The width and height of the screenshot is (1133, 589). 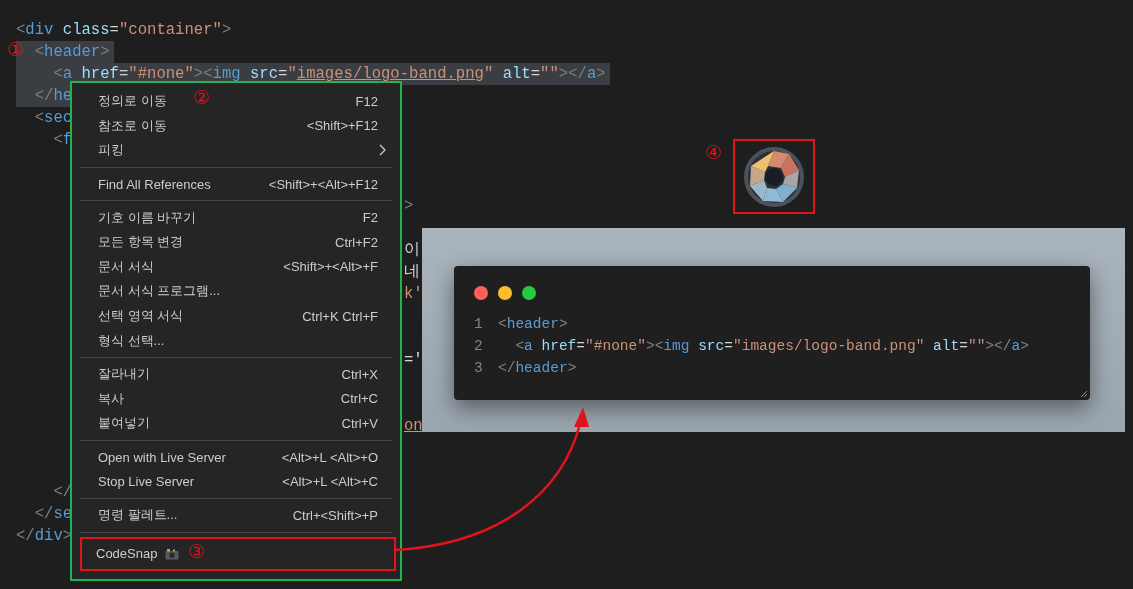 What do you see at coordinates (62, 492) in the screenshot?
I see `code-line: </` at bounding box center [62, 492].